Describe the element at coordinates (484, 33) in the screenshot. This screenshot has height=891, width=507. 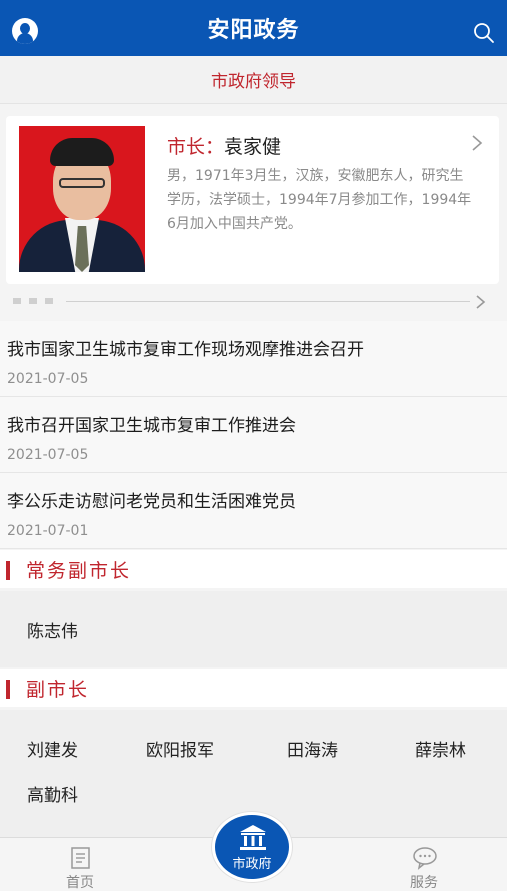
I see `search-icon` at that location.